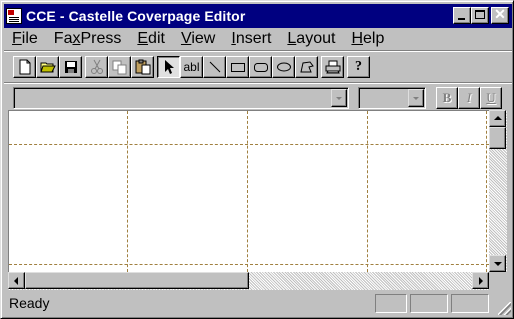 The image size is (514, 319). What do you see at coordinates (497, 138) in the screenshot?
I see `vertical-scroll-thumb` at bounding box center [497, 138].